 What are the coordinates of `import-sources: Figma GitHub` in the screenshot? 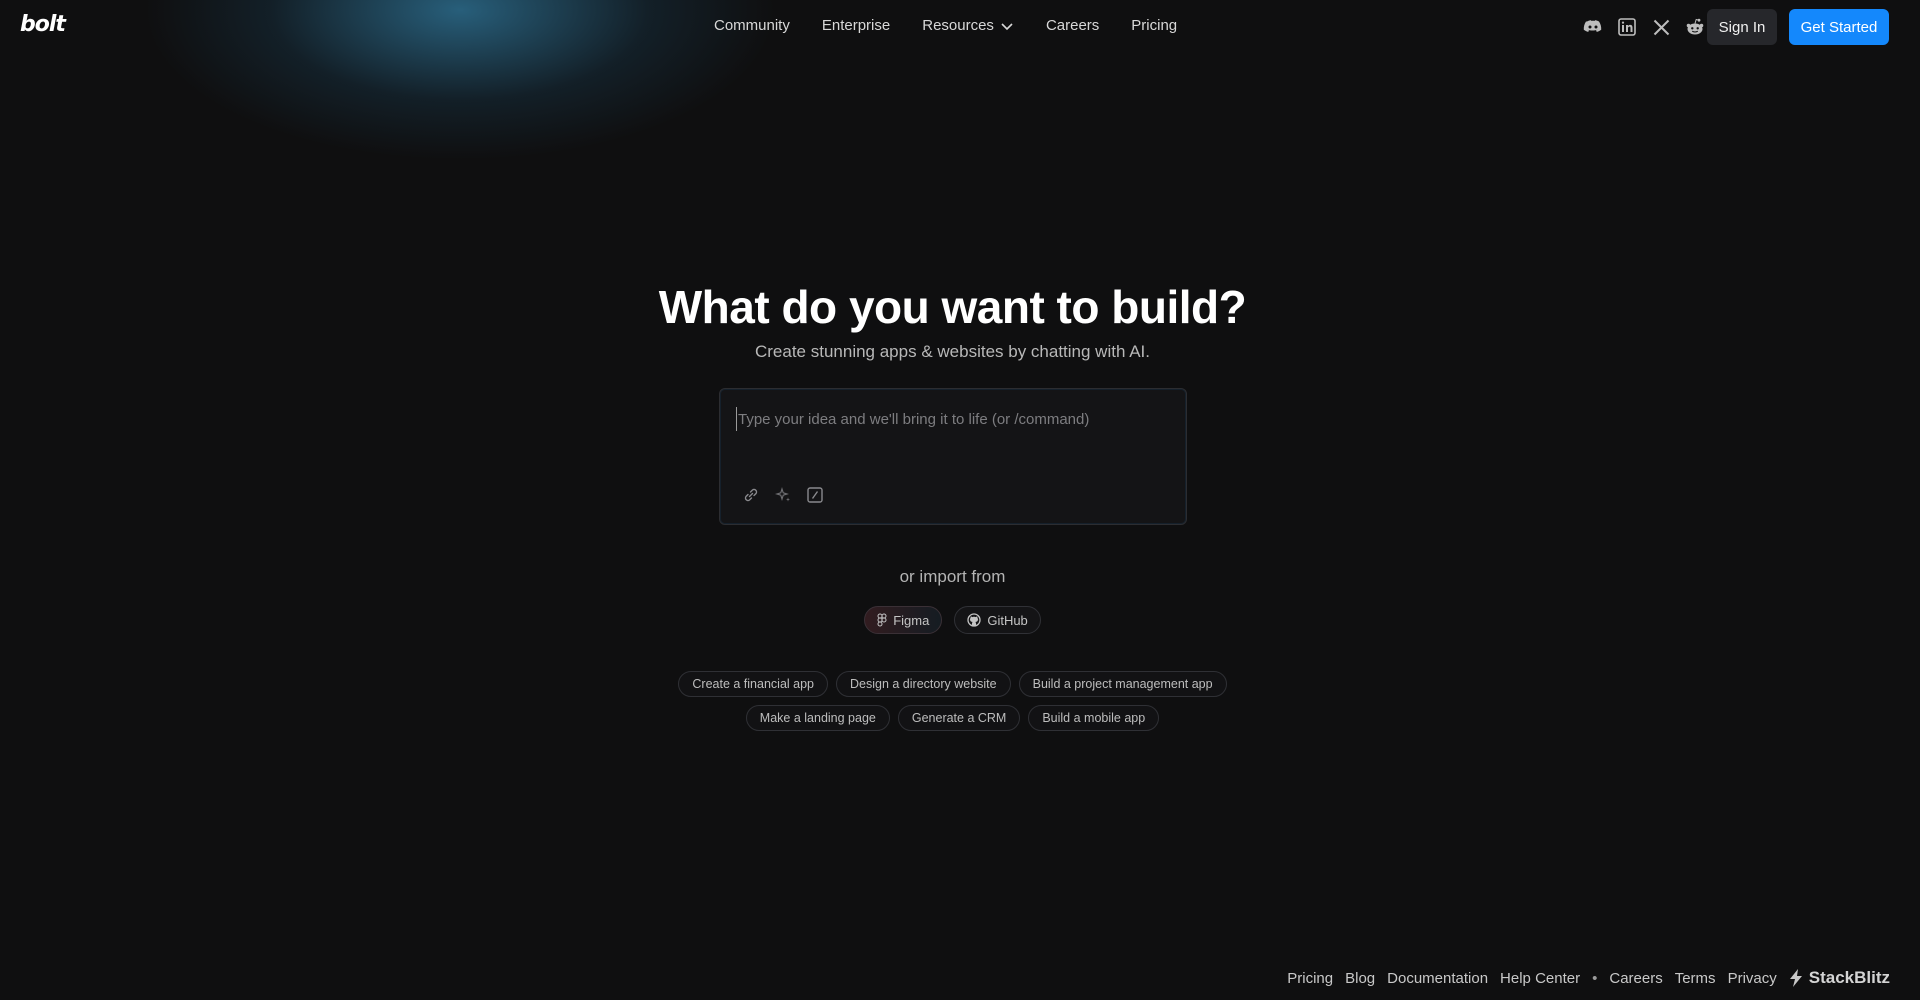 It's located at (952, 620).